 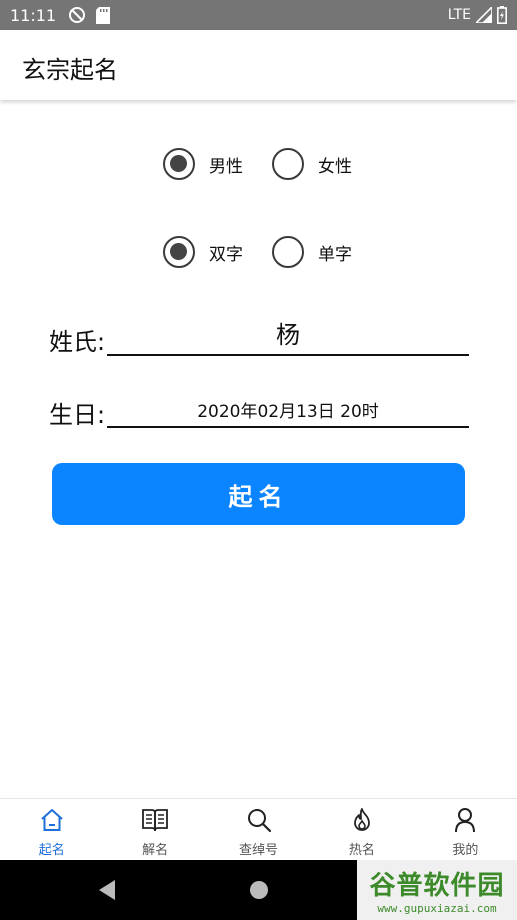 I want to click on watermark-main: 谷普软件园, so click(x=437, y=886).